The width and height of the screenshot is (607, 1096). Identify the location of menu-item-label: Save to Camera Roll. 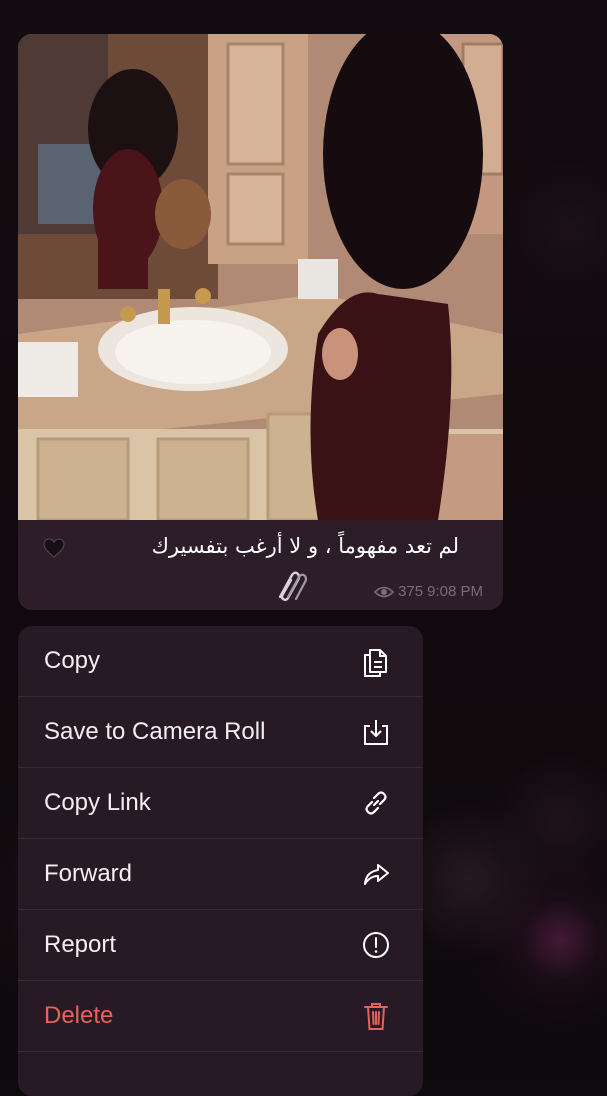
(155, 731).